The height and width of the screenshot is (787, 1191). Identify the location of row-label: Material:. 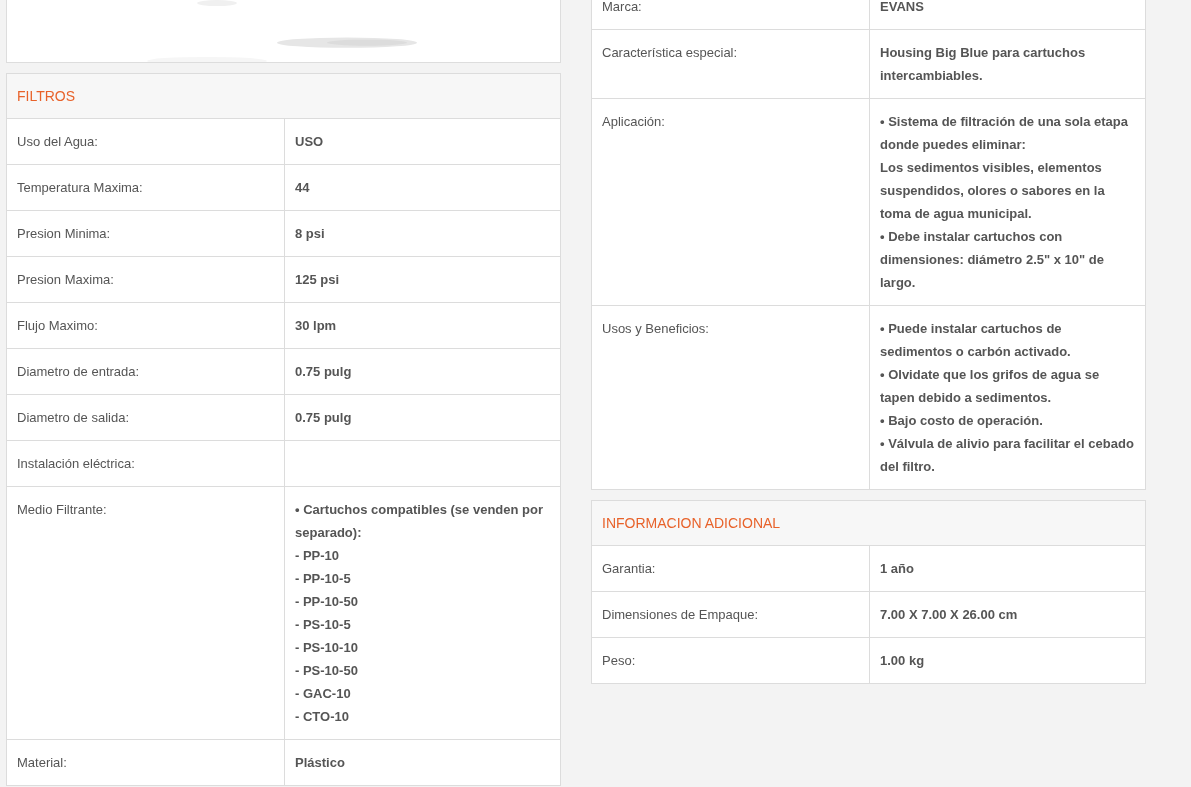
(42, 762).